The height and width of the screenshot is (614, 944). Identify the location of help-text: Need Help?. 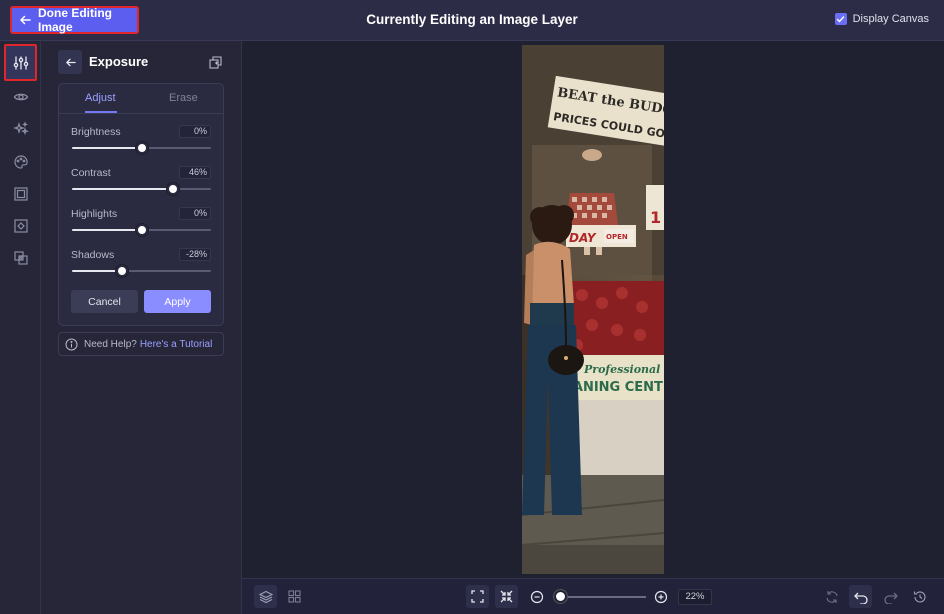
(110, 344).